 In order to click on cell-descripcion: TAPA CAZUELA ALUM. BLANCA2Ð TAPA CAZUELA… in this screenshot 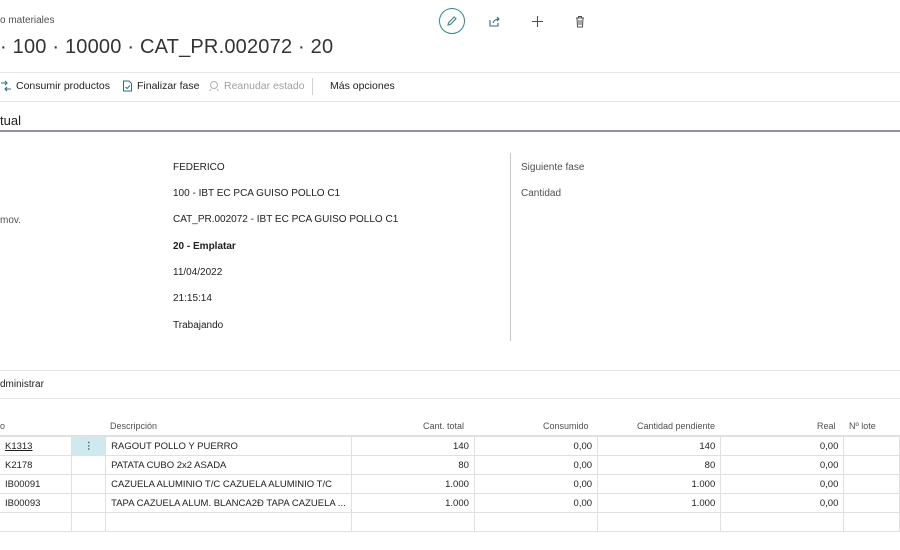, I will do `click(228, 503)`.